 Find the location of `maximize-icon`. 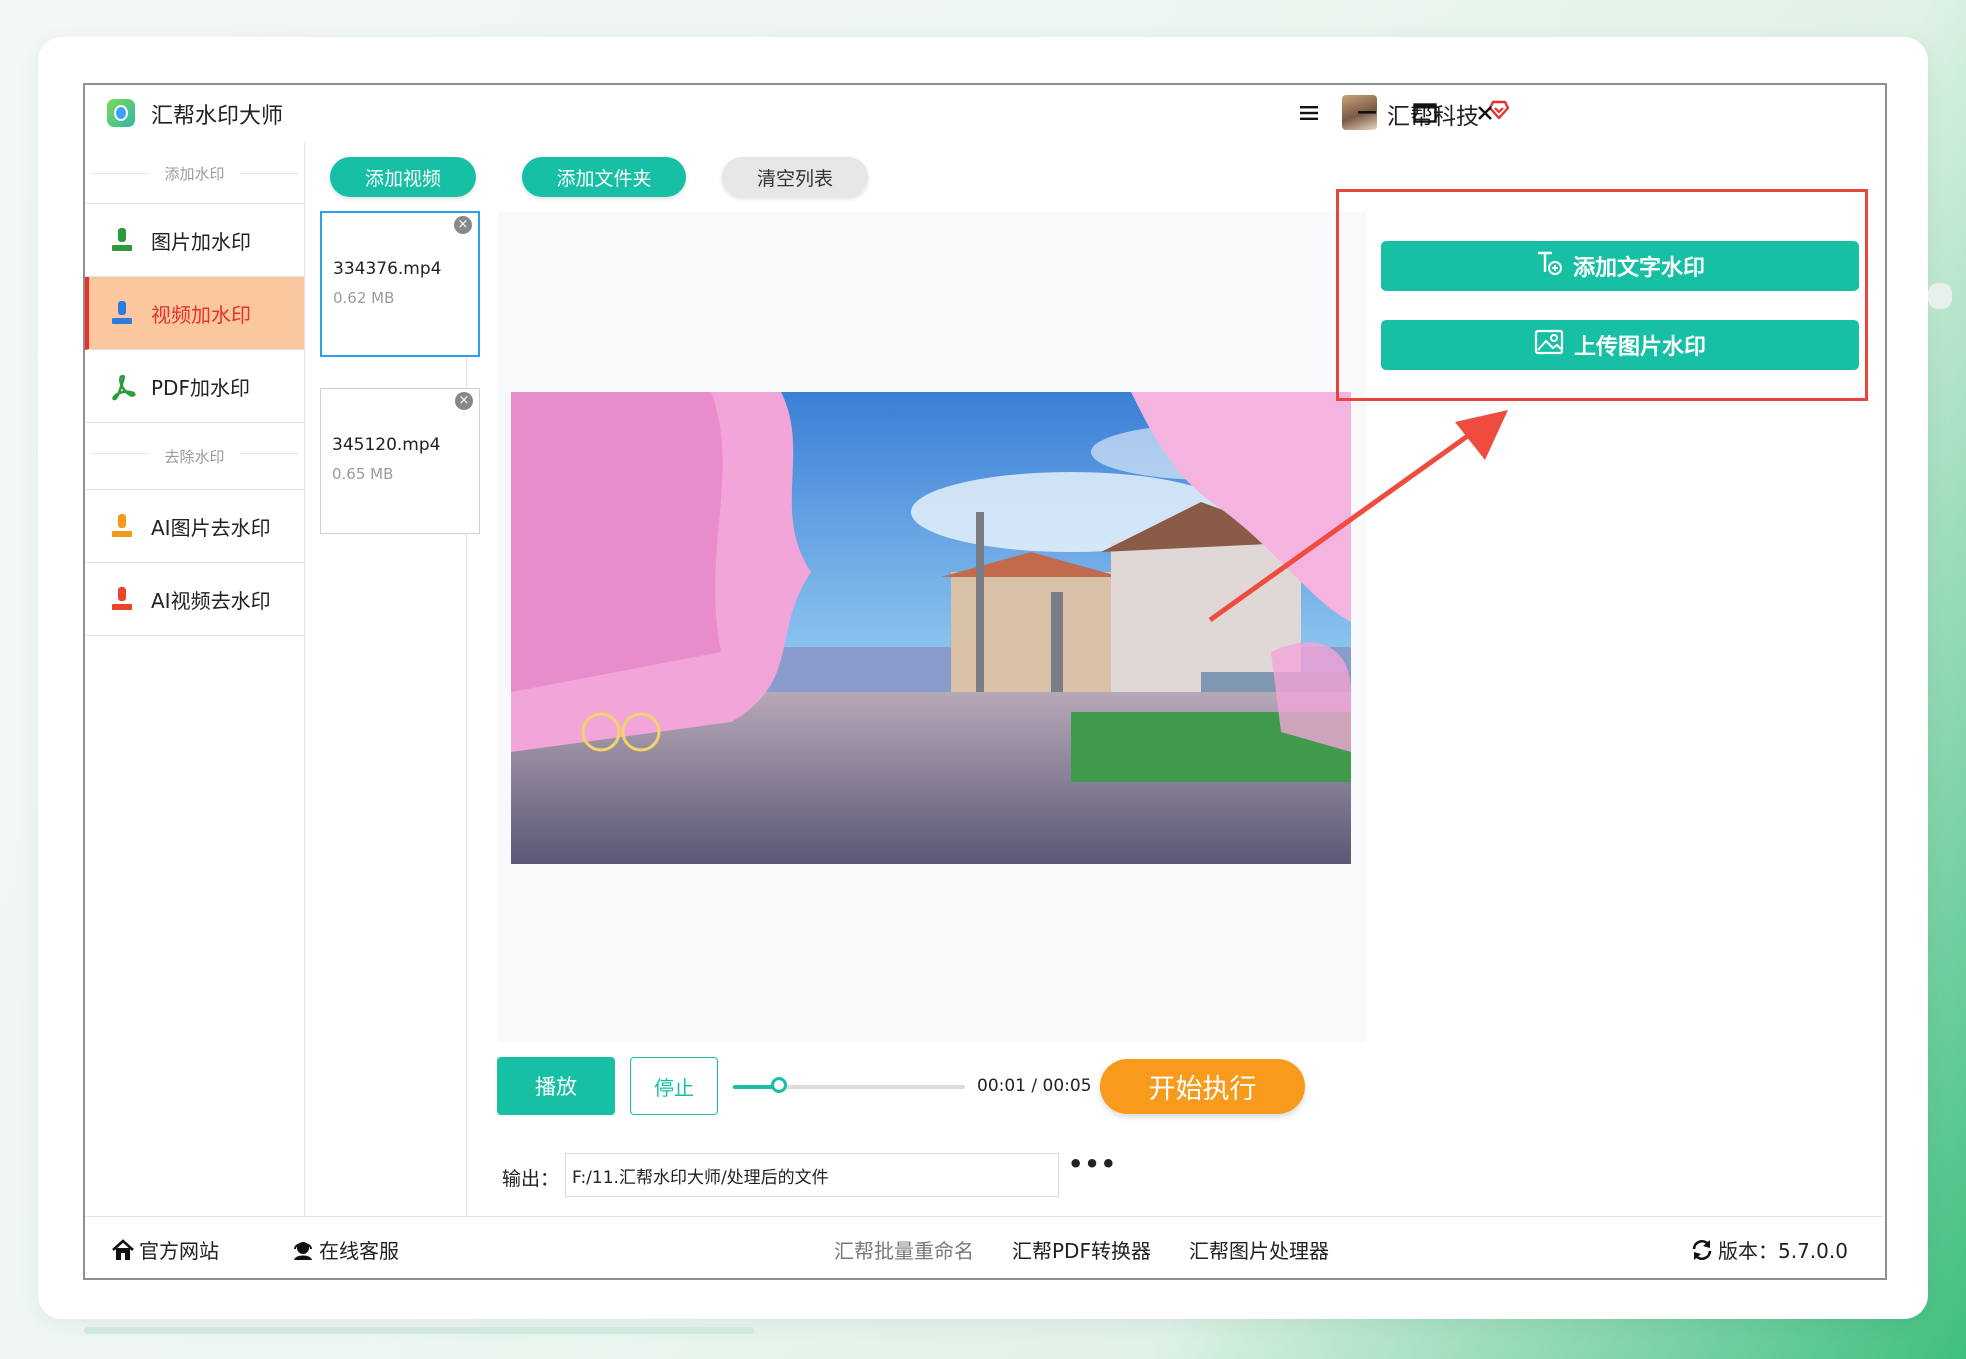

maximize-icon is located at coordinates (1425, 113).